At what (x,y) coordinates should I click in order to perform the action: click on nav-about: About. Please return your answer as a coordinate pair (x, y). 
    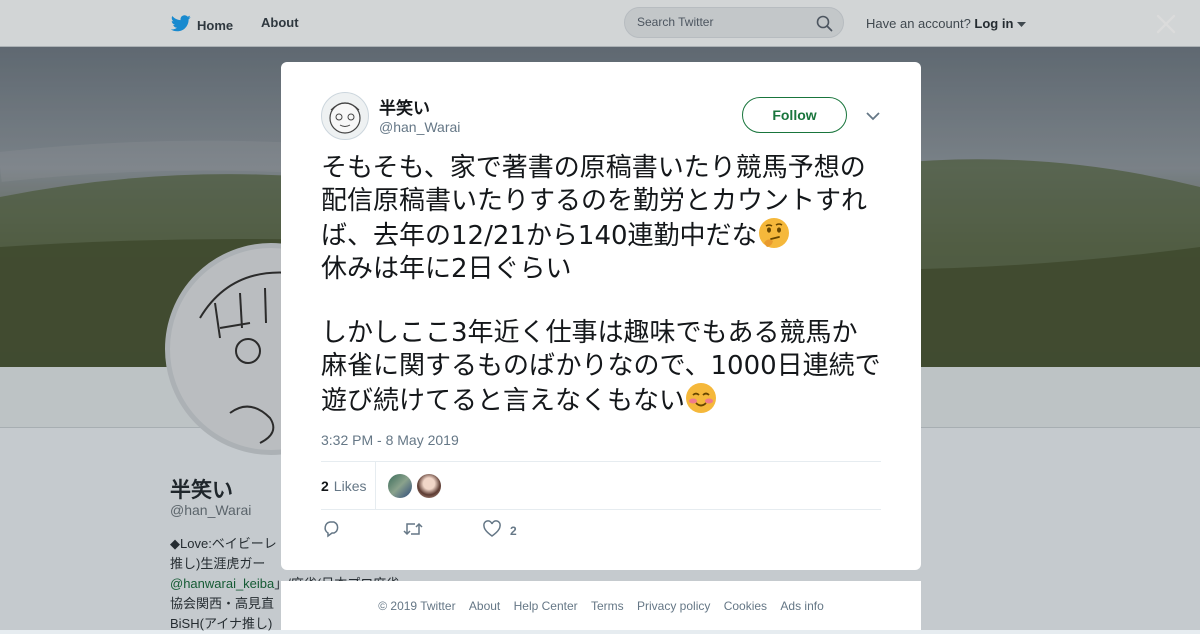
    Looking at the image, I should click on (280, 22).